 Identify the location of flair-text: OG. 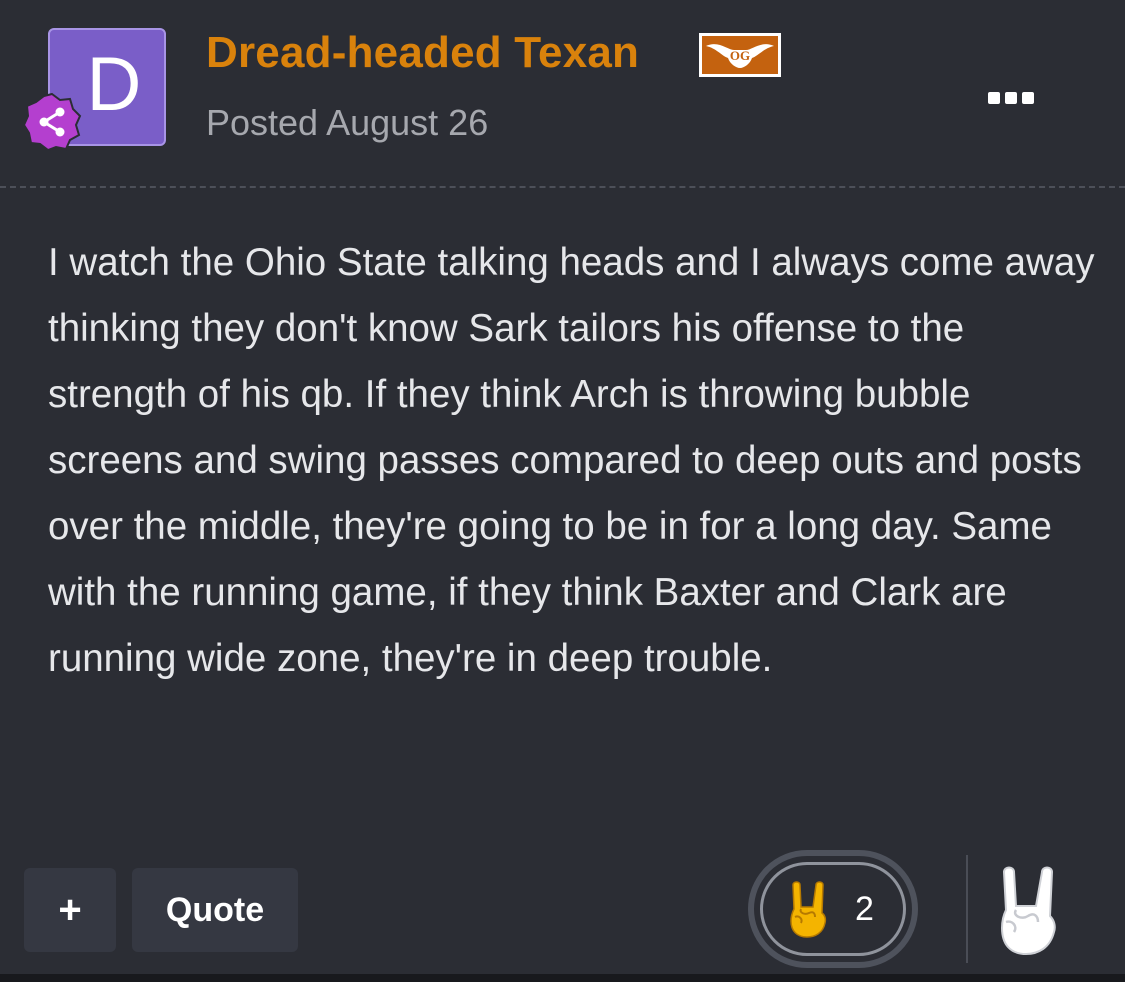
(740, 55).